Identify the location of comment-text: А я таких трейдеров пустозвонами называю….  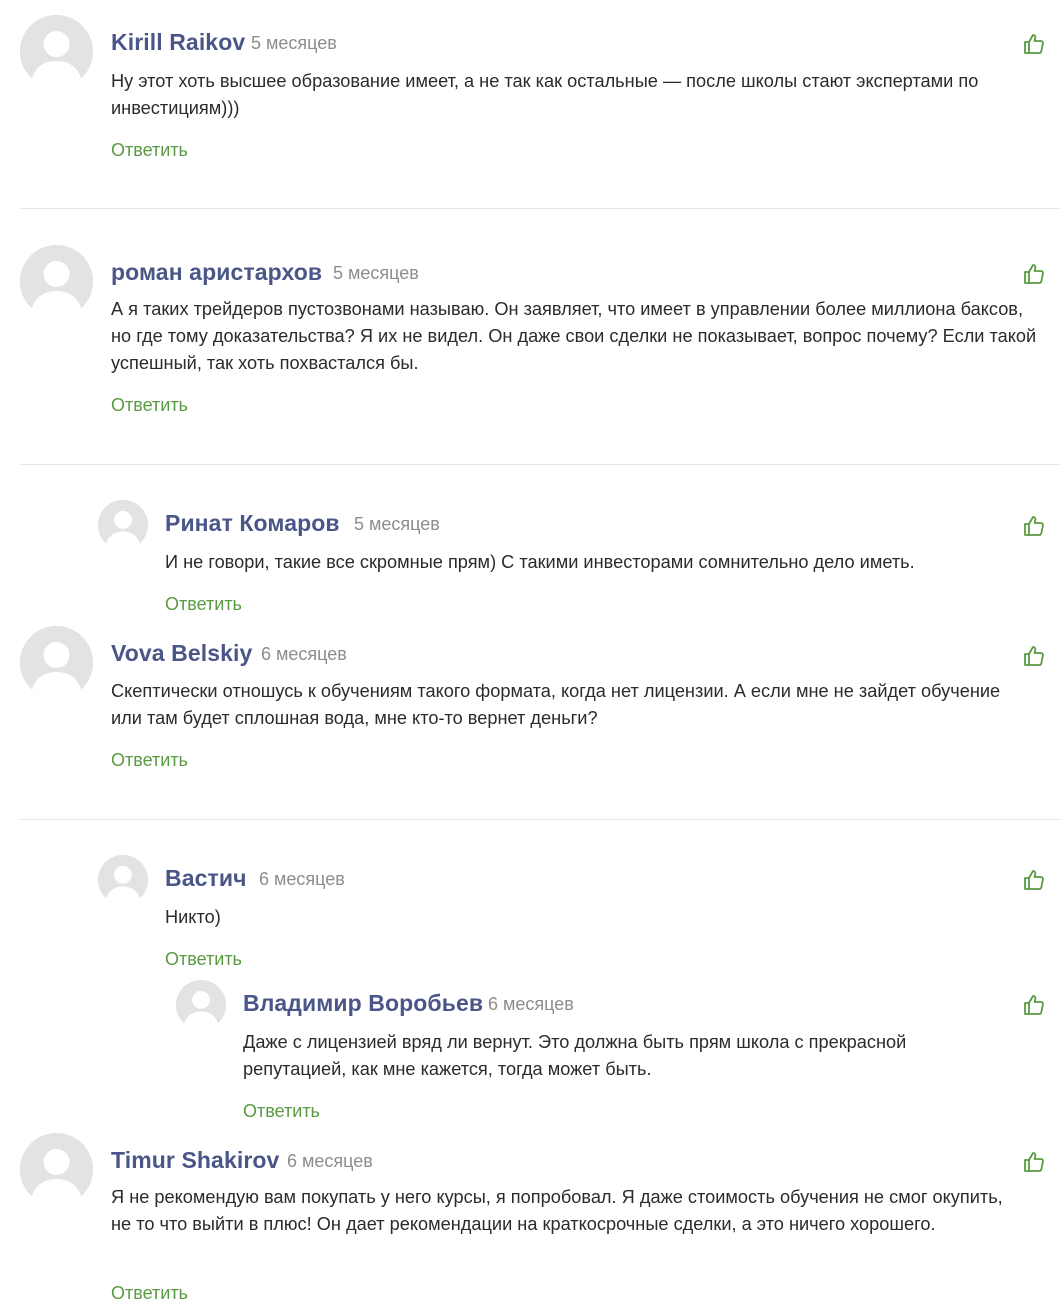
(574, 336).